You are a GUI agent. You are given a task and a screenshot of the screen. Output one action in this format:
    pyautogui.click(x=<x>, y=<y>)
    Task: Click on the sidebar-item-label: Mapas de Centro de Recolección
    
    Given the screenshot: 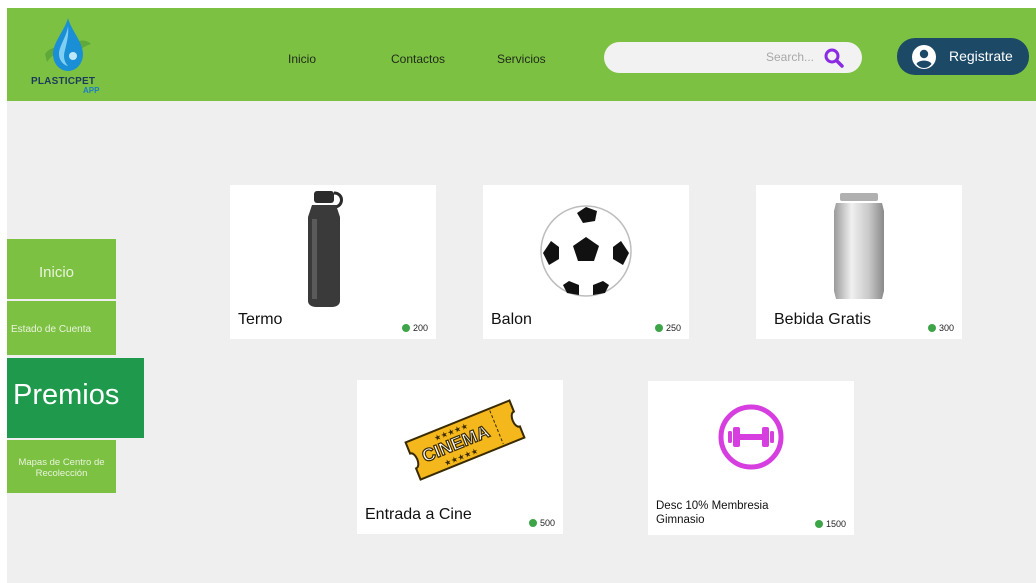 What is the action you would take?
    pyautogui.click(x=61, y=468)
    